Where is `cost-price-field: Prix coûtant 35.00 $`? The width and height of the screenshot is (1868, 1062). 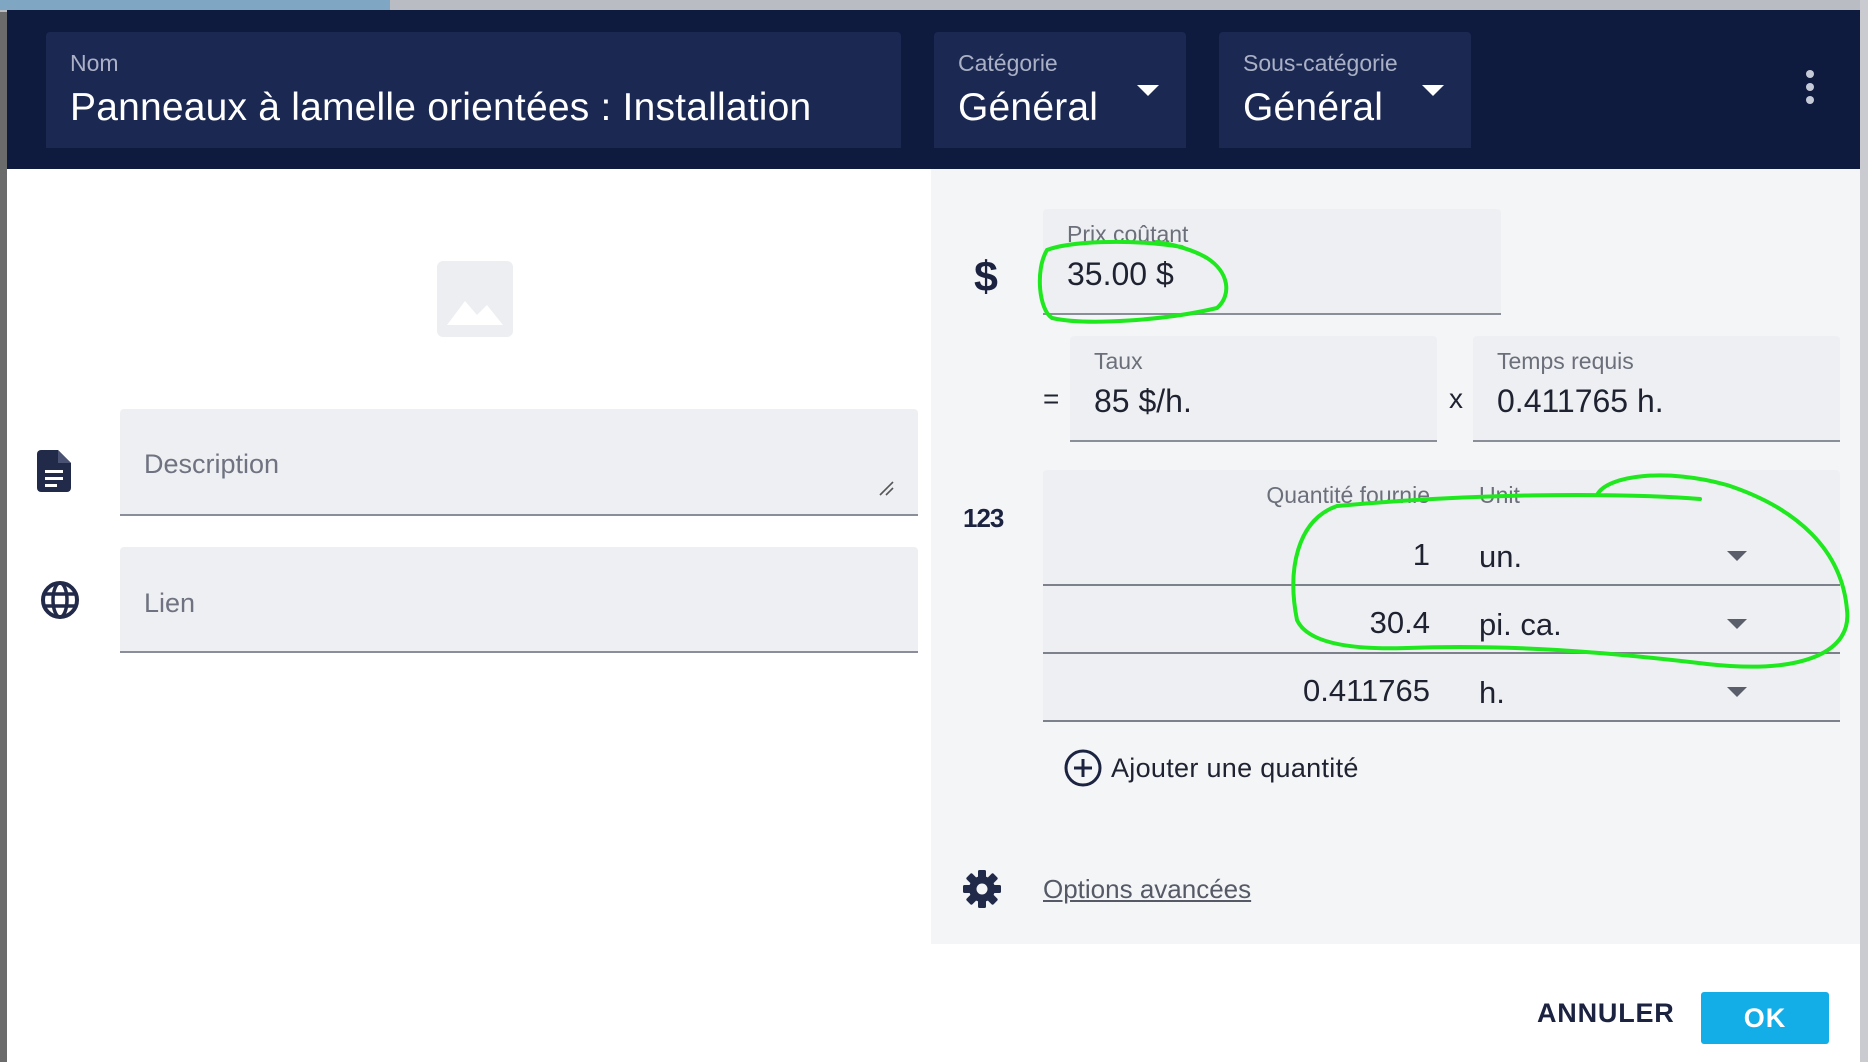
cost-price-field: Prix coûtant 35.00 $ is located at coordinates (1272, 262).